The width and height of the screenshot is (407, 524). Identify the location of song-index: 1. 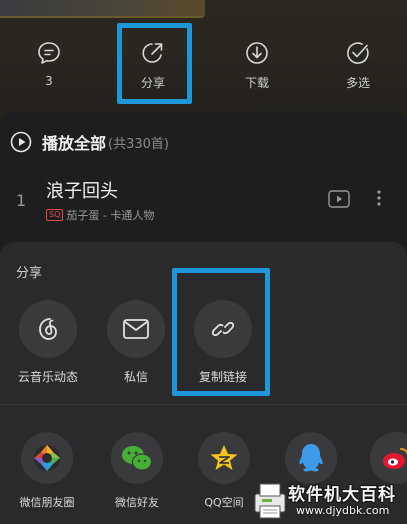
(21, 200).